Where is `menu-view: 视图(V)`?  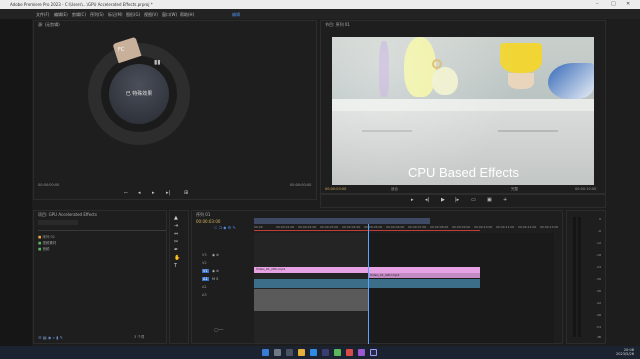
menu-view: 视图(V) is located at coordinates (151, 15).